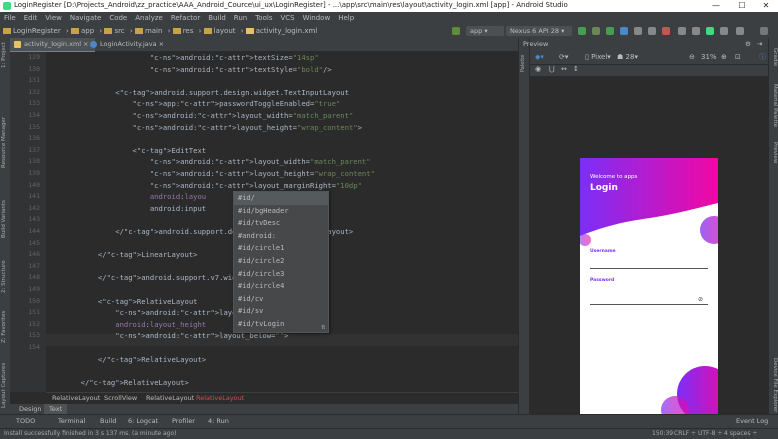 Image resolution: width=778 pixels, height=439 pixels. I want to click on stop-icon, so click(666, 31).